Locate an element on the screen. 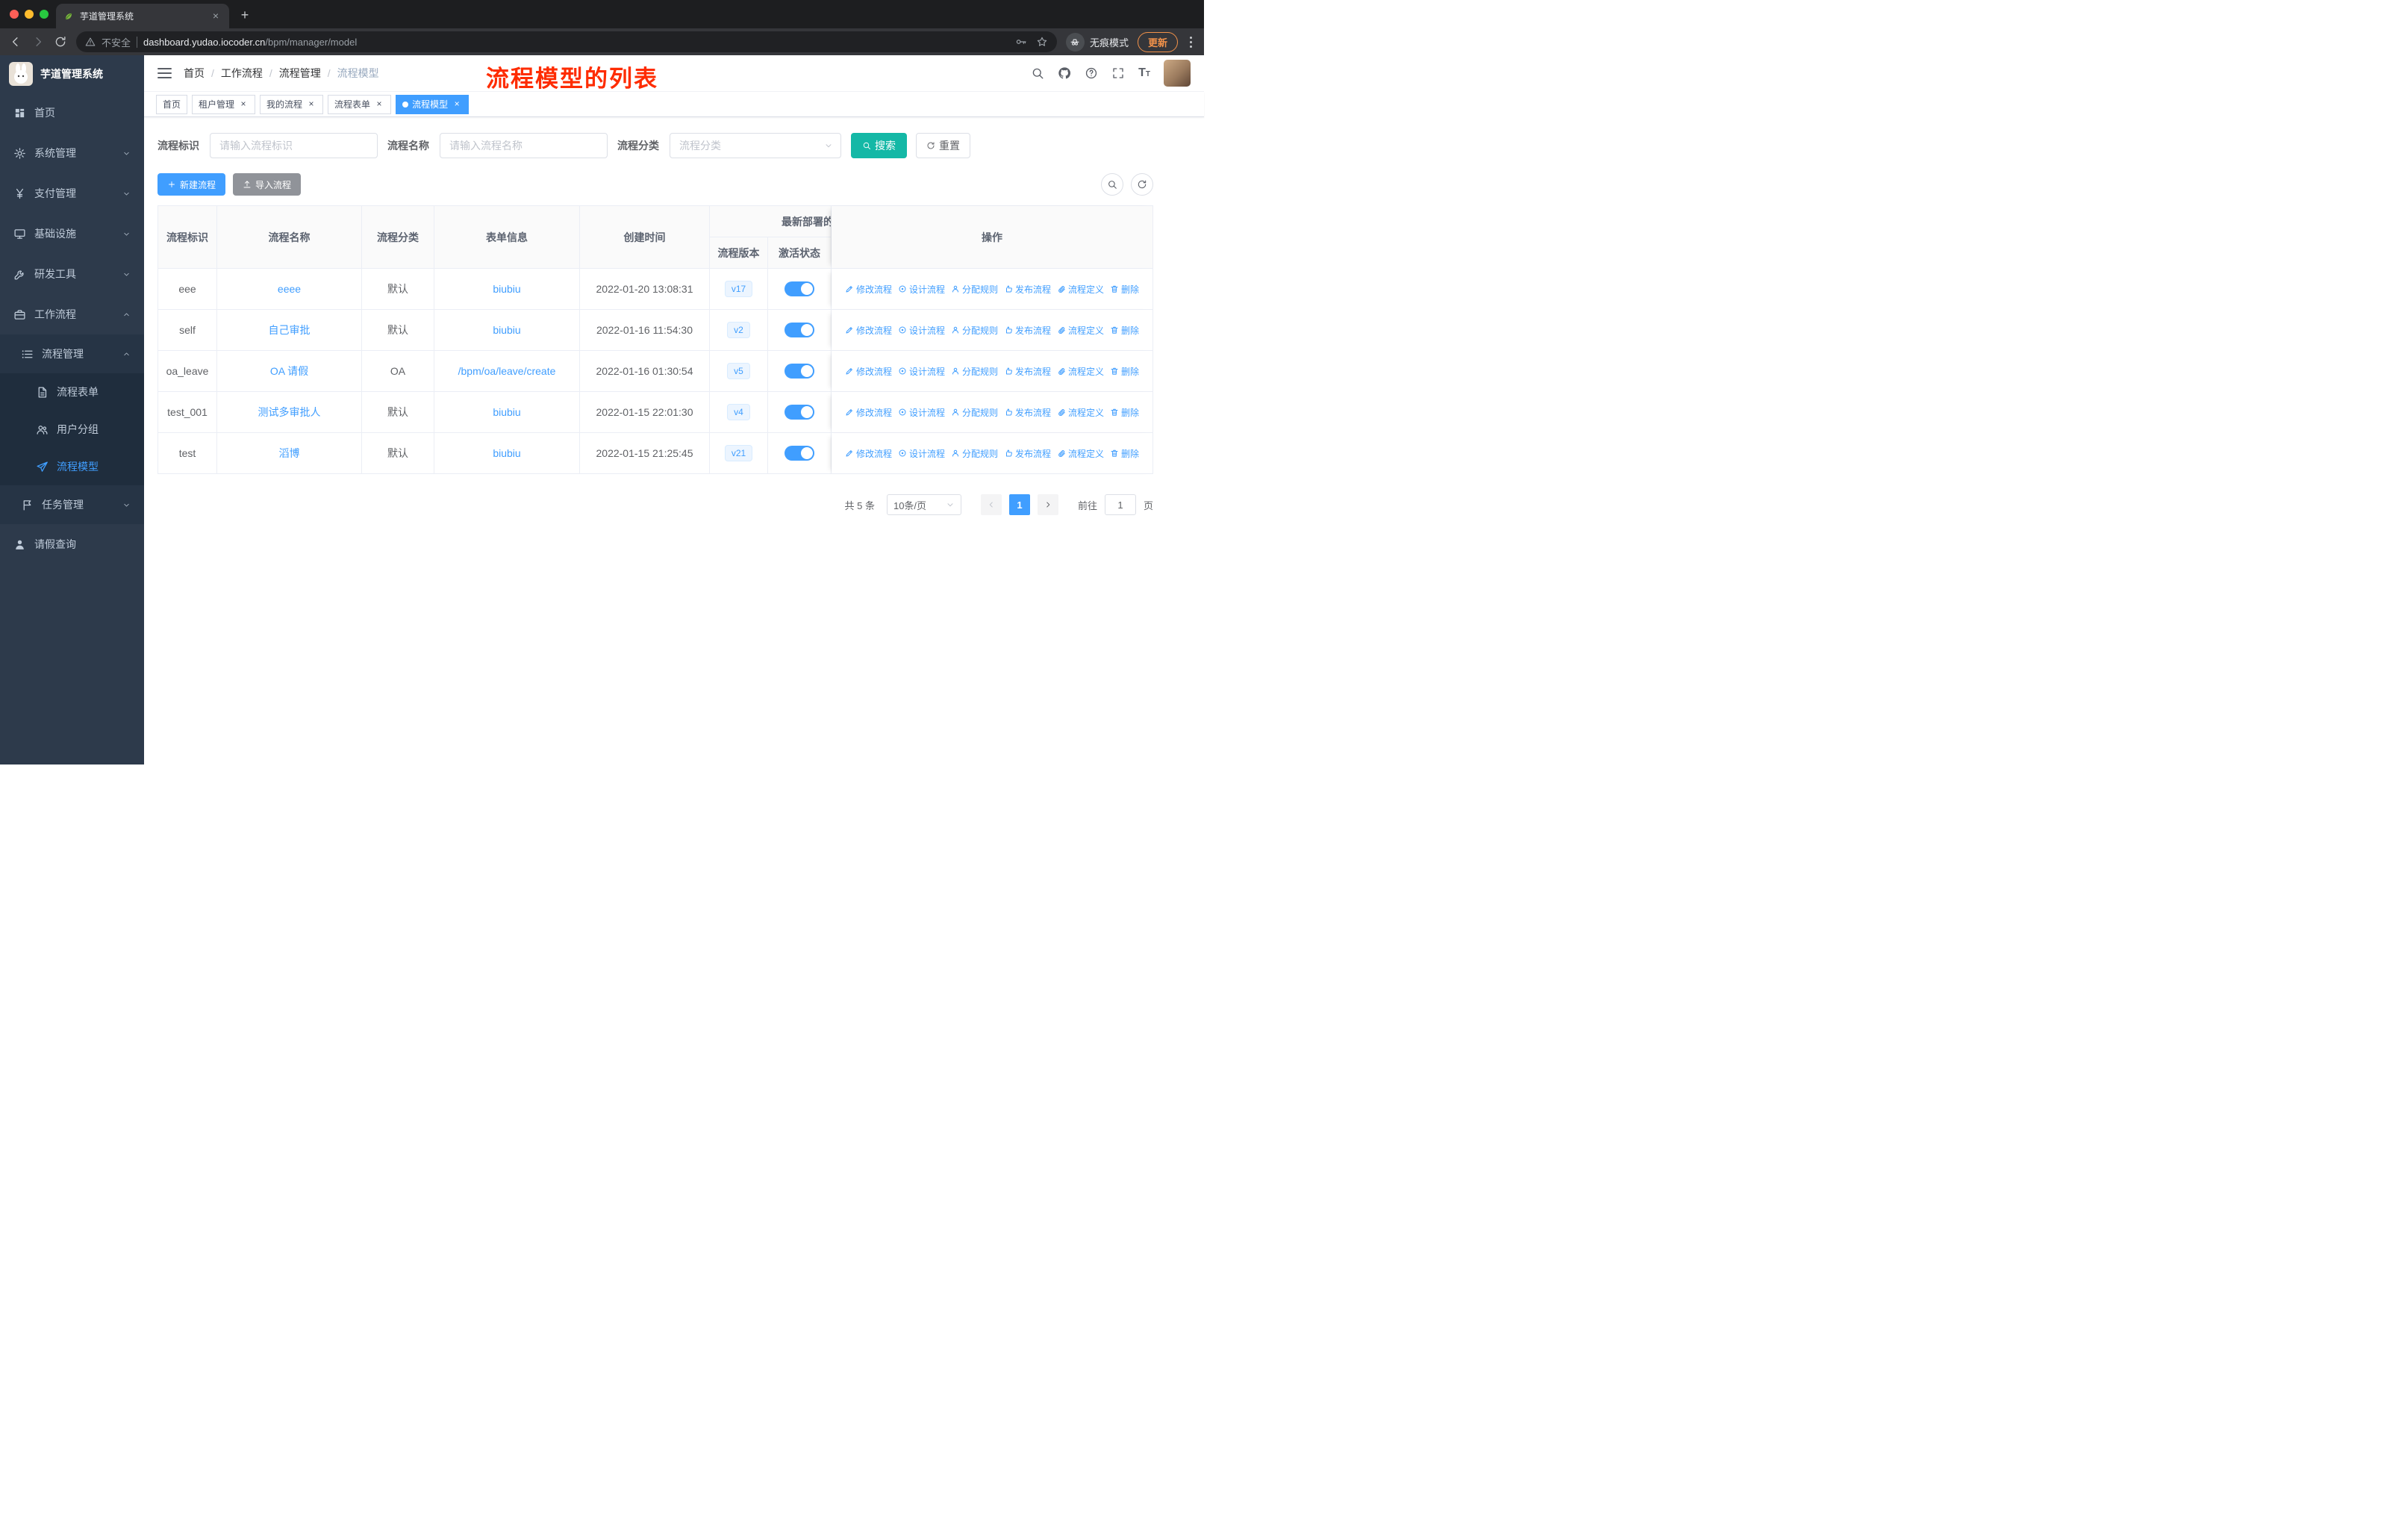 This screenshot has height=1529, width=2408. security-warning-icon is located at coordinates (90, 42).